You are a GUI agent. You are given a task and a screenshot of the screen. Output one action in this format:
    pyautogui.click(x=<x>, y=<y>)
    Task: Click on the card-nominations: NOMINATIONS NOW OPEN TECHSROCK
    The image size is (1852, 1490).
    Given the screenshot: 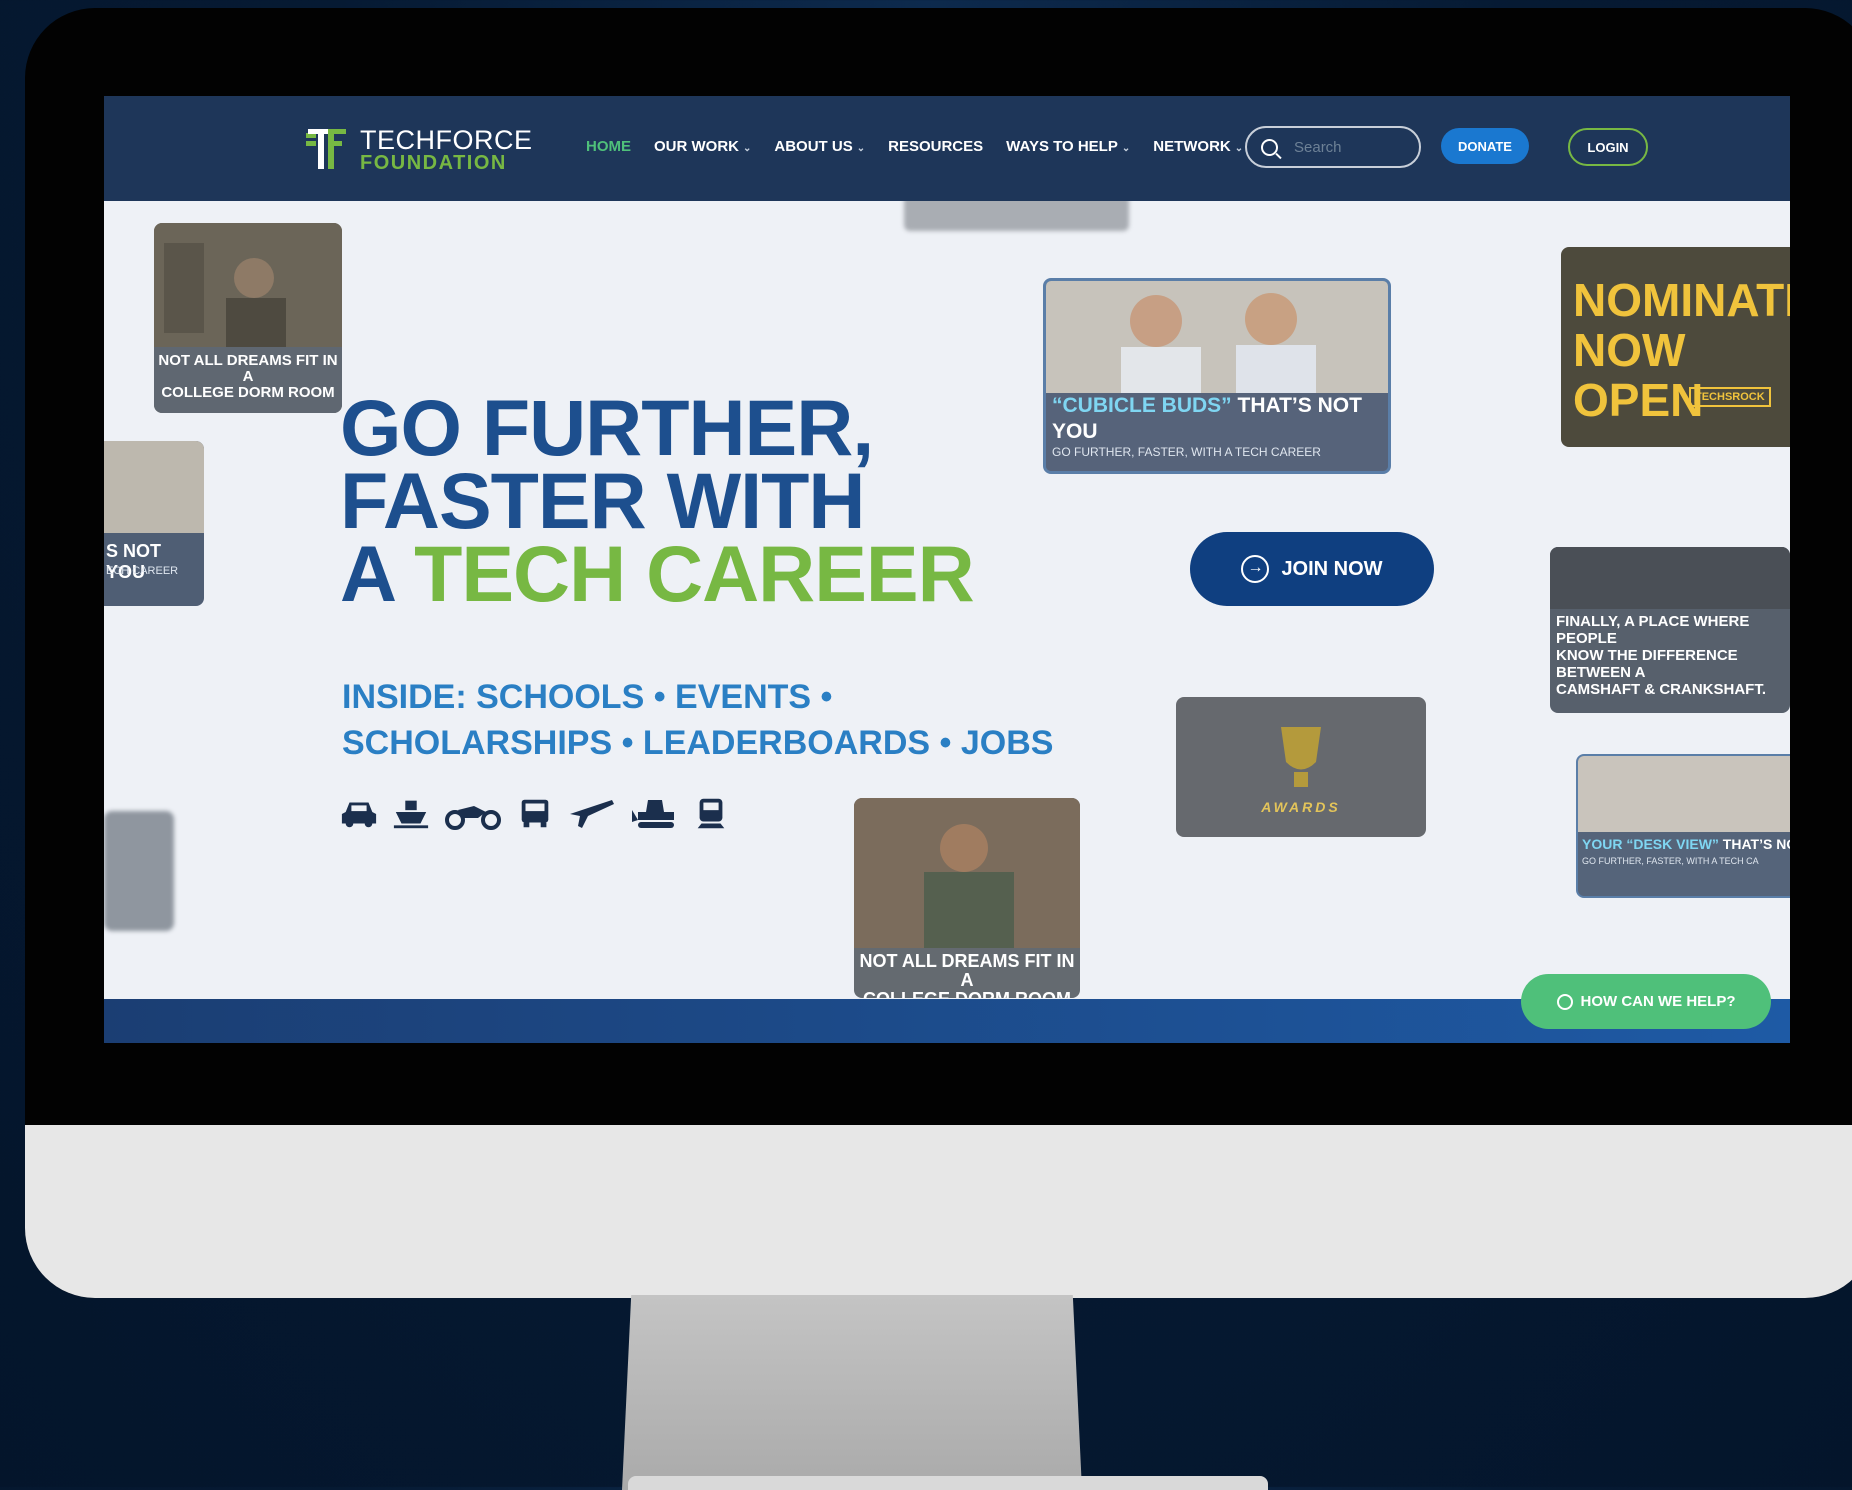 What is the action you would take?
    pyautogui.click(x=1675, y=347)
    